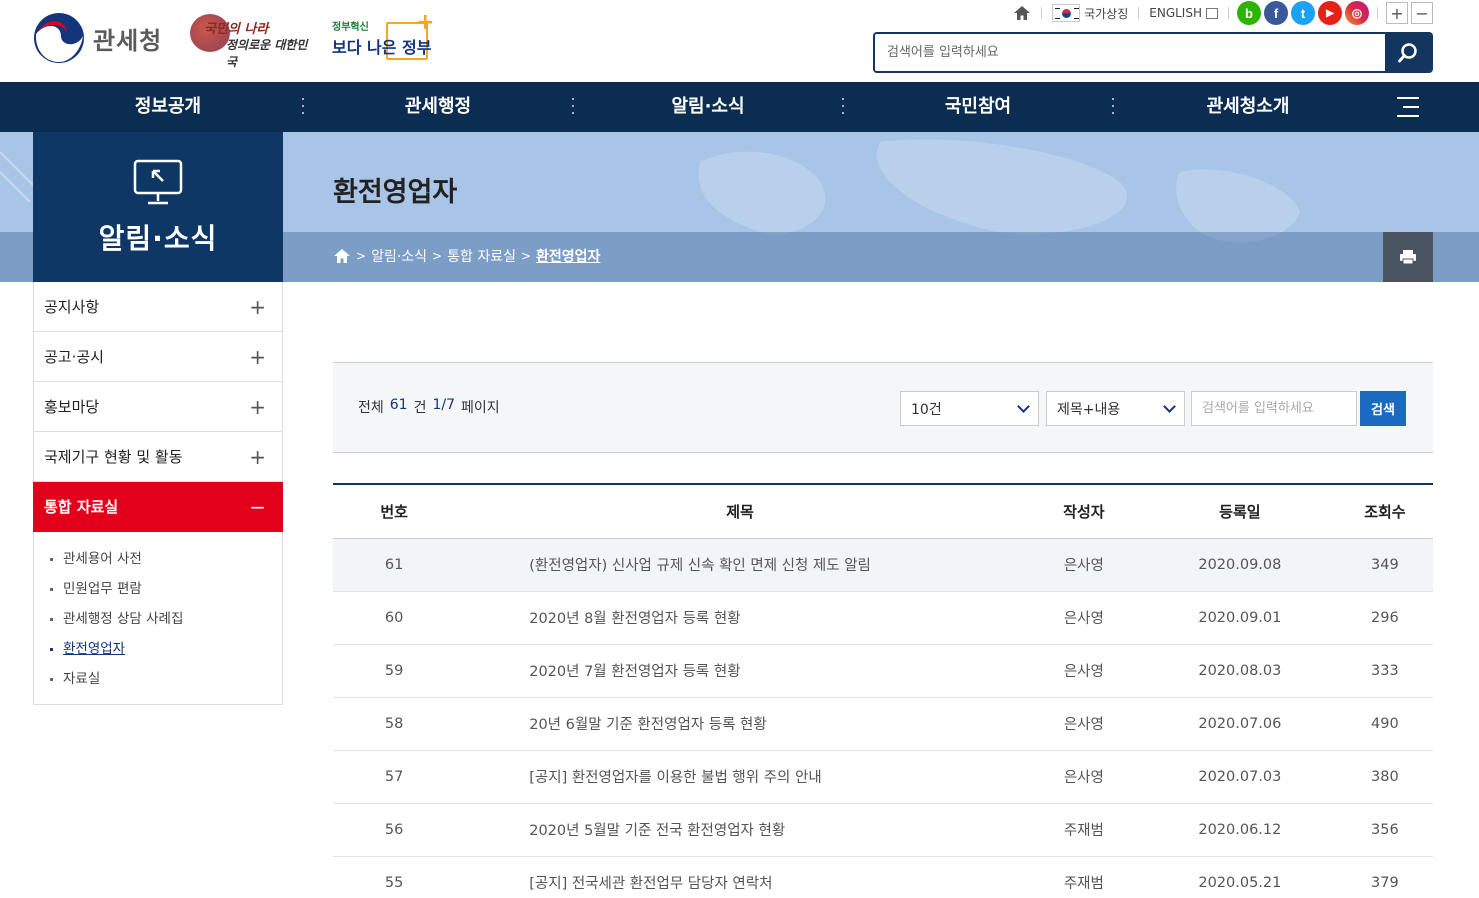  I want to click on site-logo: 관세청, so click(97, 38).